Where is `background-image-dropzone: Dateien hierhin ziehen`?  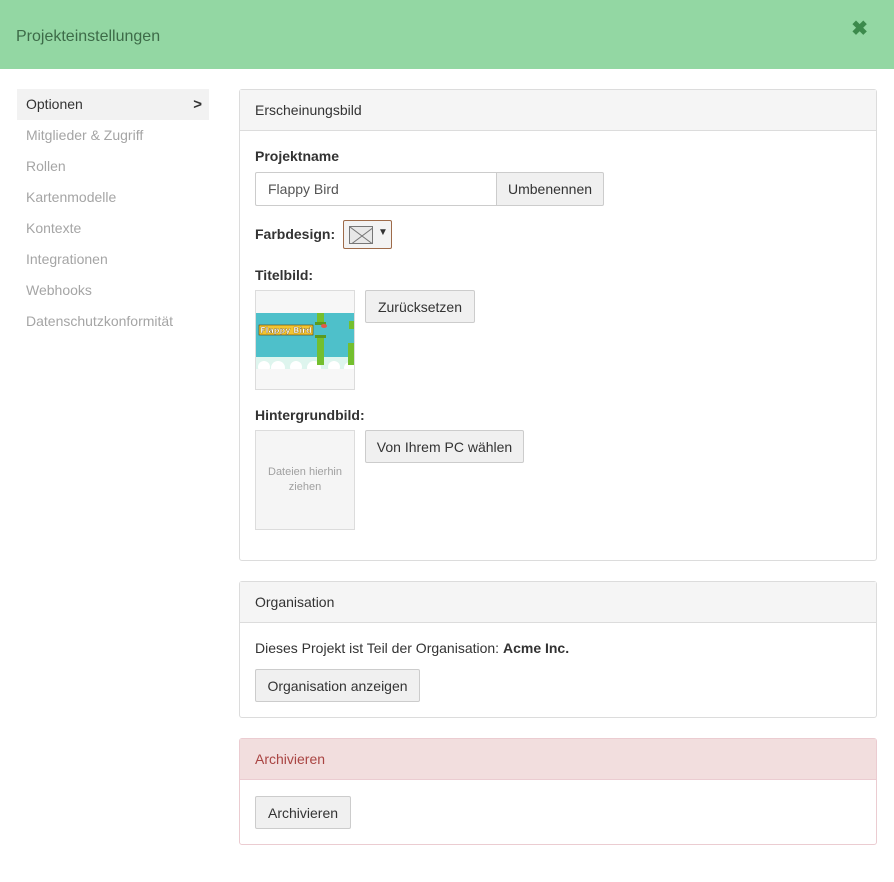
background-image-dropzone: Dateien hierhin ziehen is located at coordinates (305, 480).